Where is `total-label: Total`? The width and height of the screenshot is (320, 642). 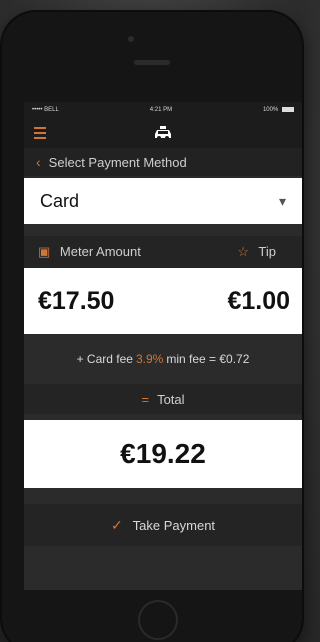 total-label: Total is located at coordinates (171, 399).